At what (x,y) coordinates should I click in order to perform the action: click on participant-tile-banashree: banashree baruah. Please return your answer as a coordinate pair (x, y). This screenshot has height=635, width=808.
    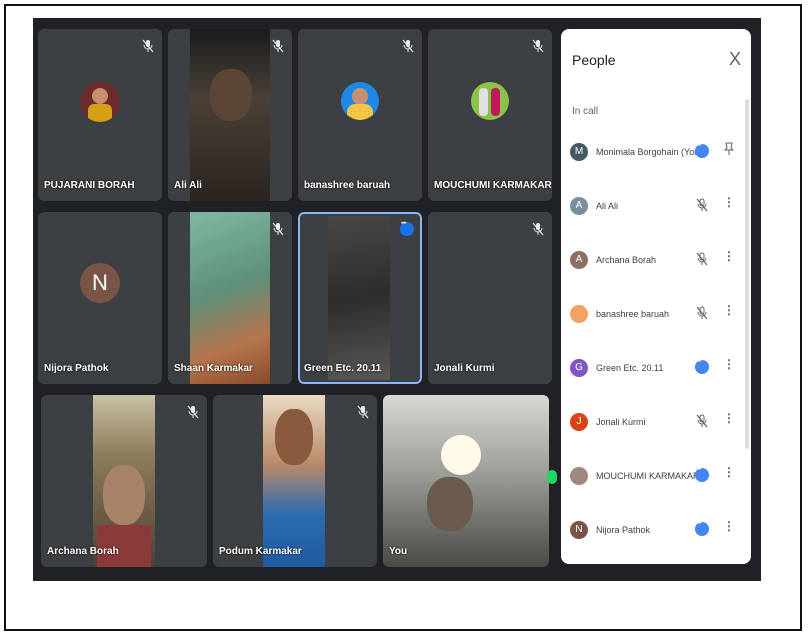
    Looking at the image, I should click on (360, 115).